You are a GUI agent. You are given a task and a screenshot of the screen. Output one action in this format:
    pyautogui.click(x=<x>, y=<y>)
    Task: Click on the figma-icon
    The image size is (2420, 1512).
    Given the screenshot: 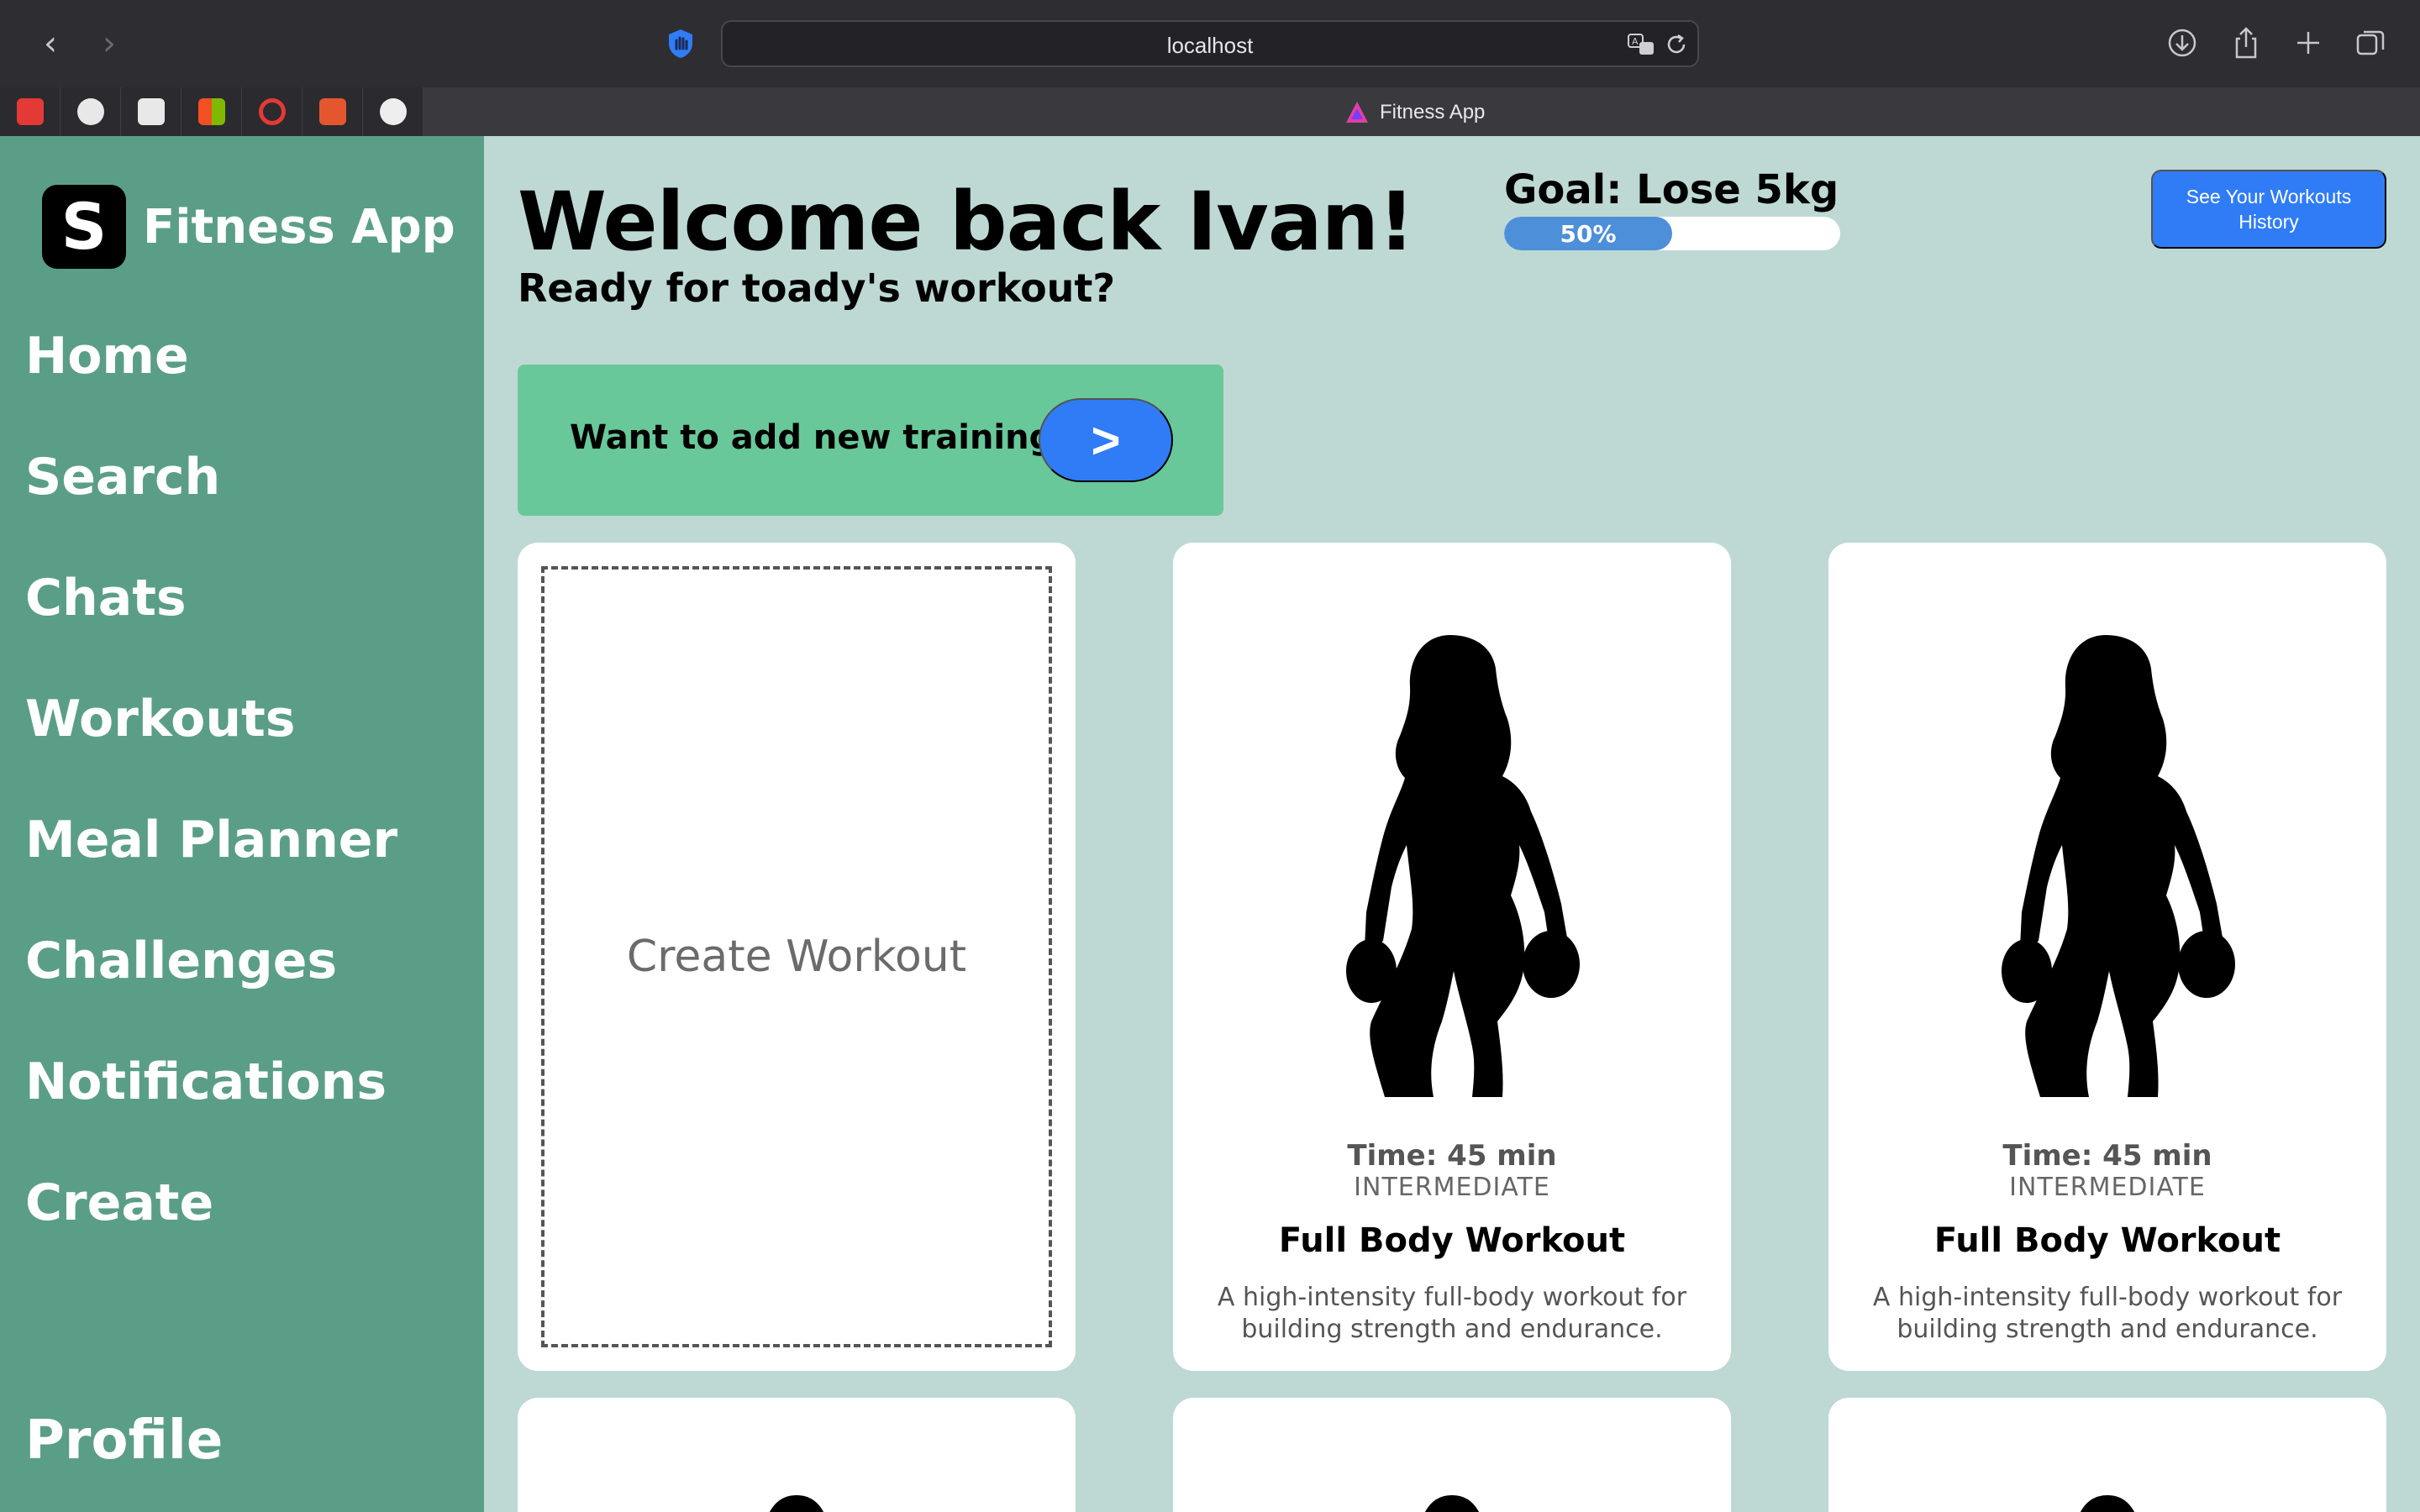 What is the action you would take?
    pyautogui.click(x=332, y=111)
    